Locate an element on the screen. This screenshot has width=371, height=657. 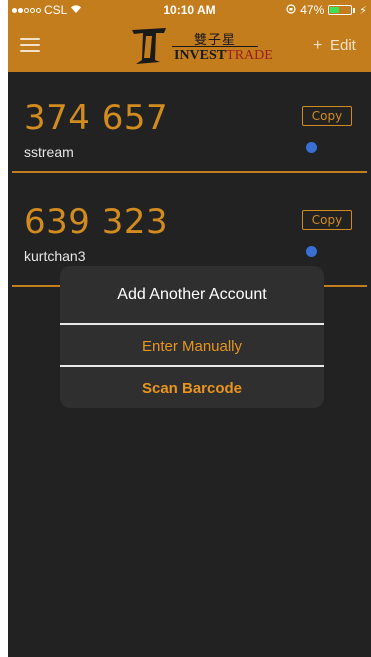
nav-bar: 雙子星 INVESTTRADE + Edit is located at coordinates (189, 46).